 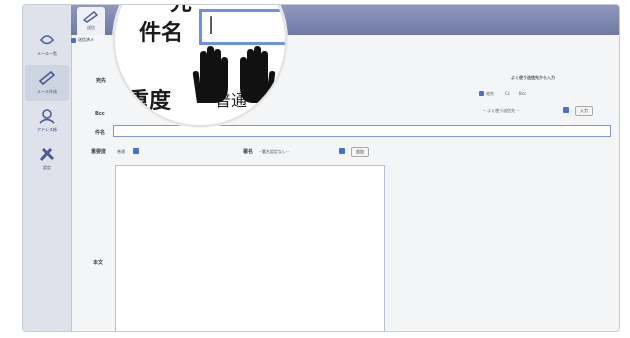 What do you see at coordinates (342, 151) in the screenshot?
I see `signature-dropdown-icon` at bounding box center [342, 151].